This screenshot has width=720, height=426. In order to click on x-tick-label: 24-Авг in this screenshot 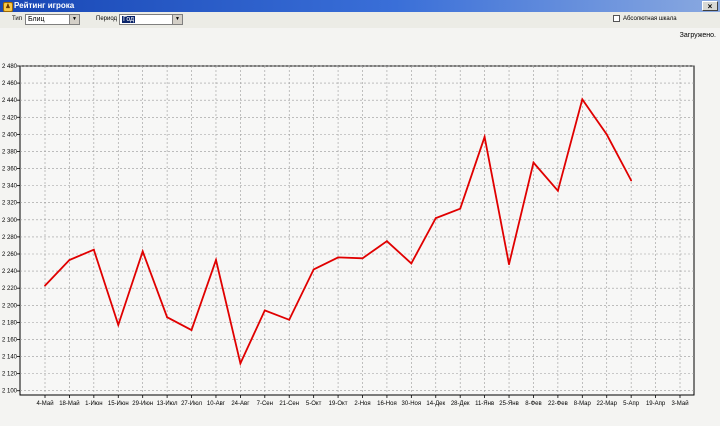, I will do `click(240, 404)`.